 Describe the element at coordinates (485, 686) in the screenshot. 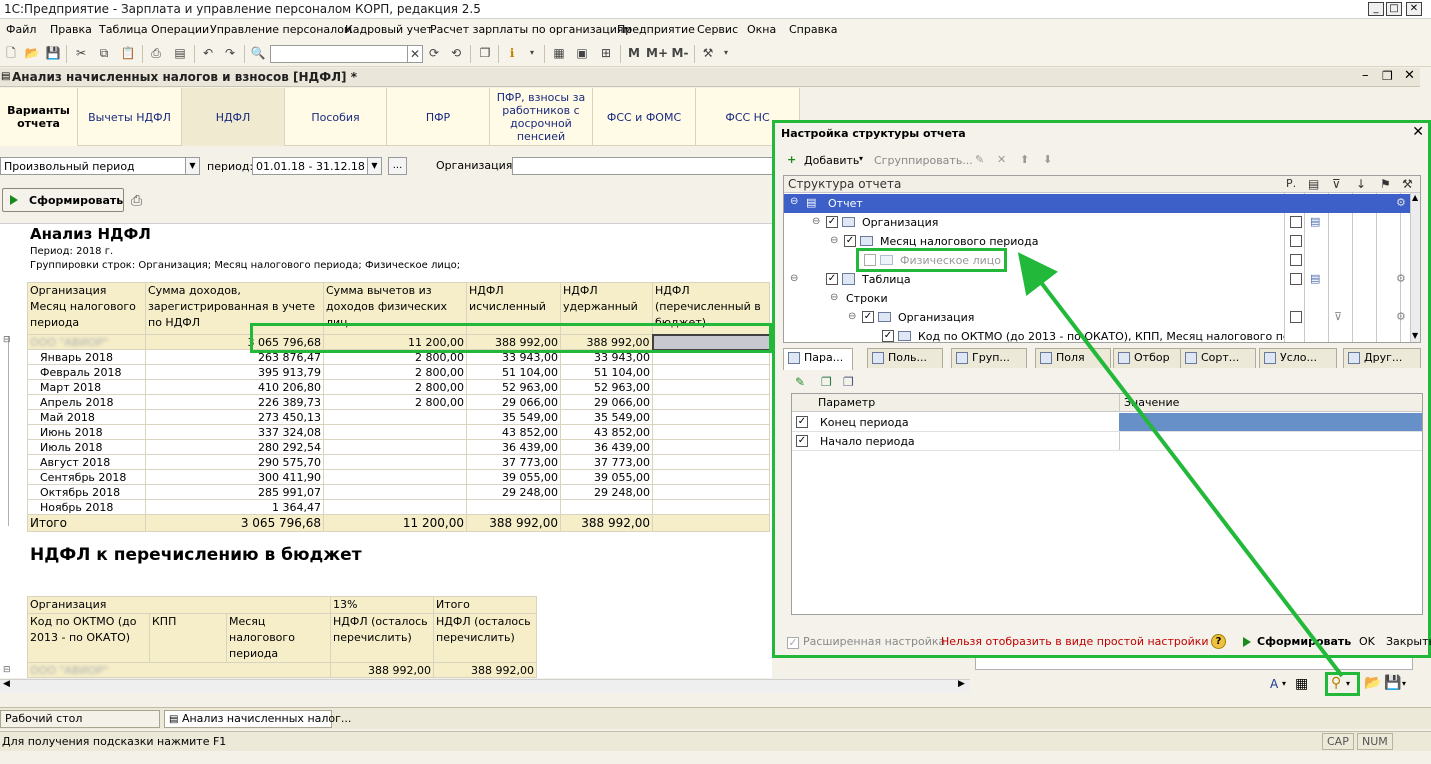

I see `report-horizontal-scrollbar: ◀ ▶` at that location.